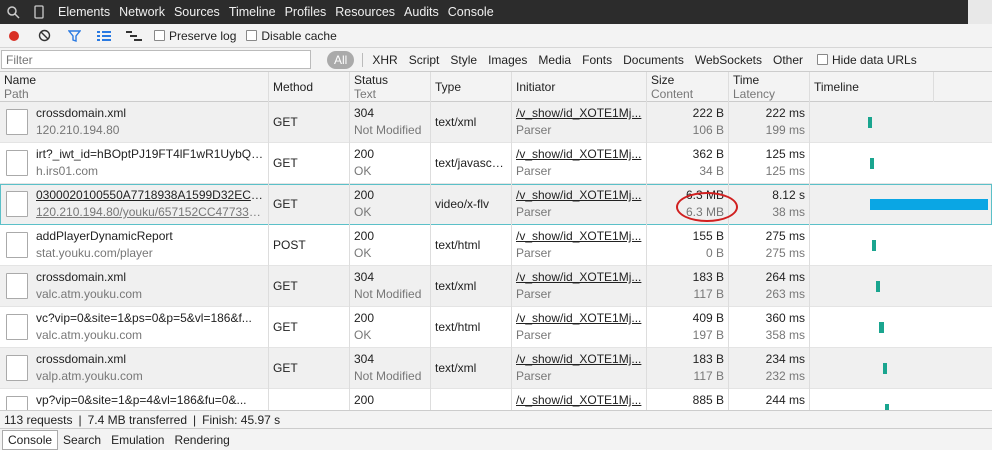 The height and width of the screenshot is (450, 992). Describe the element at coordinates (365, 12) in the screenshot. I see `tab-resources: Resources` at that location.